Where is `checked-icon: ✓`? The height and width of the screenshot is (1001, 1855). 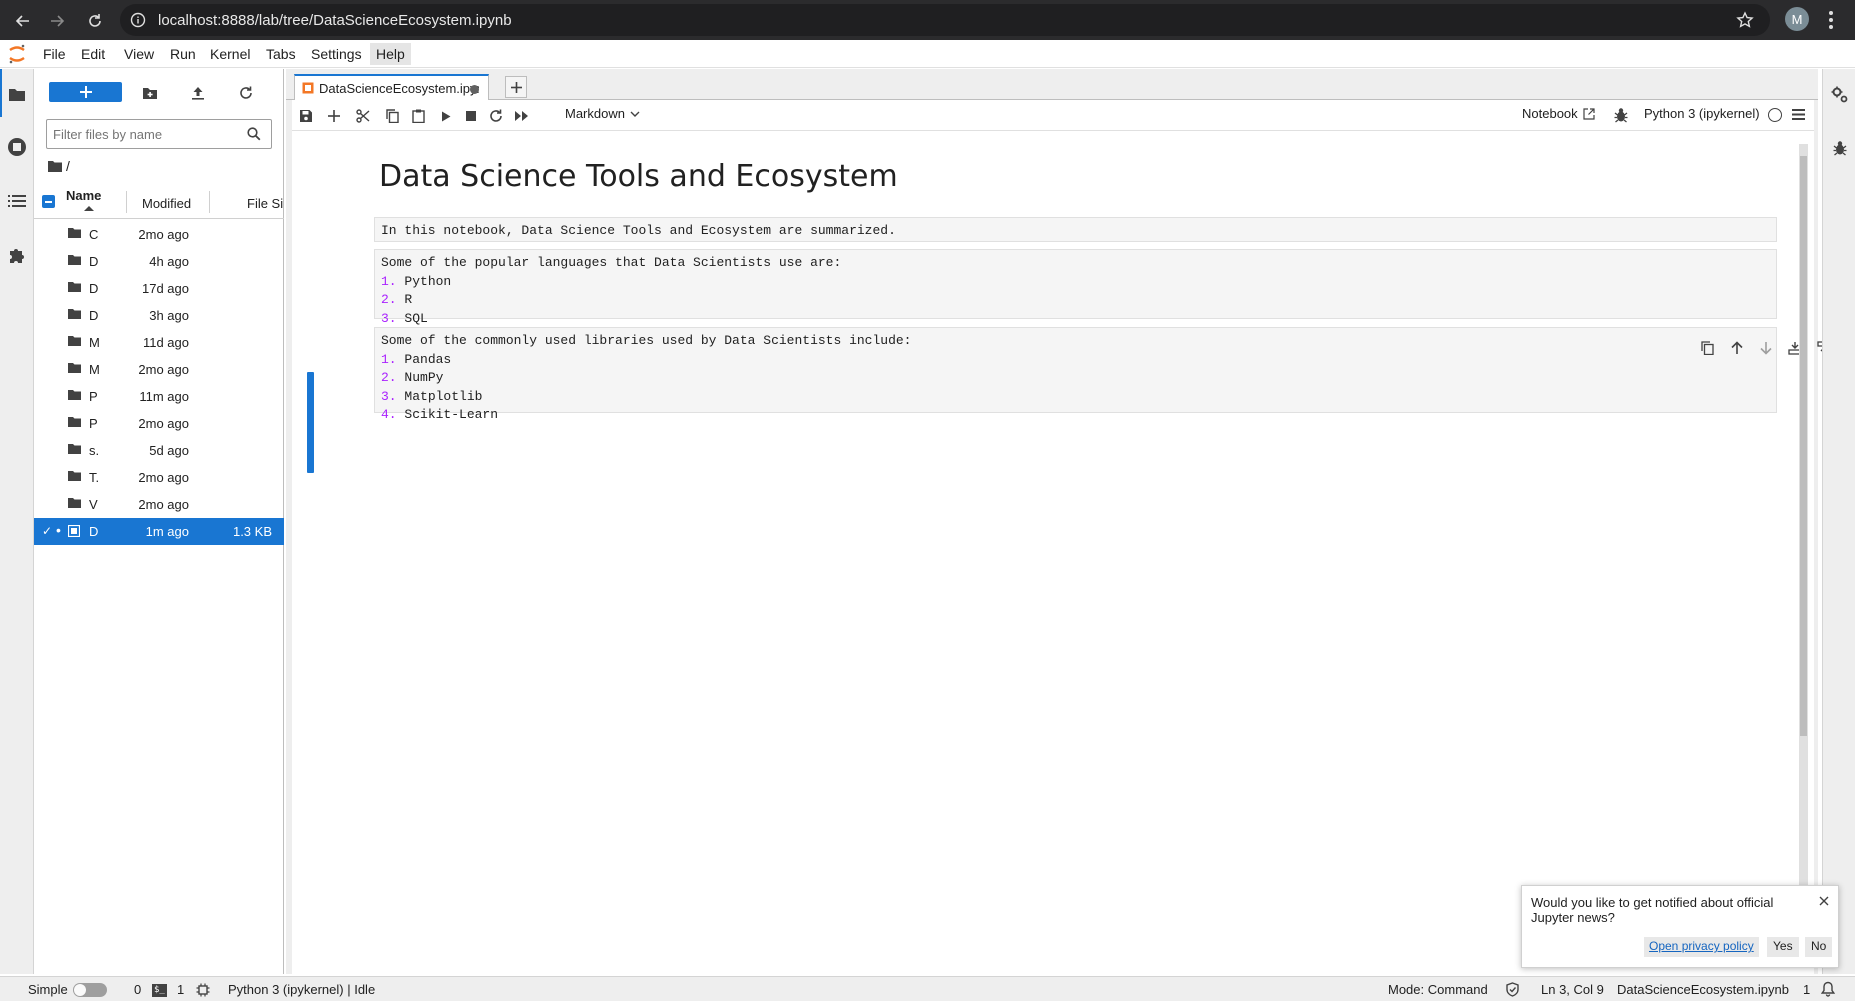
checked-icon: ✓ is located at coordinates (47, 531).